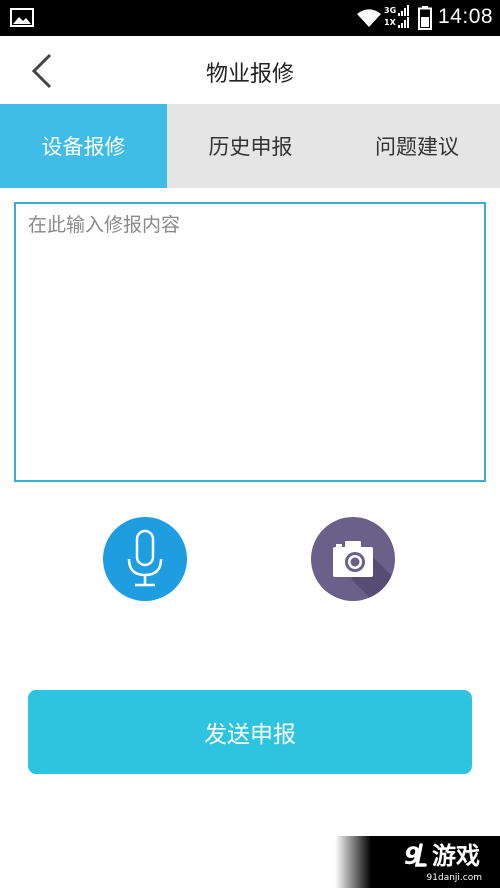  What do you see at coordinates (456, 856) in the screenshot?
I see `svg-text: 游戏` at bounding box center [456, 856].